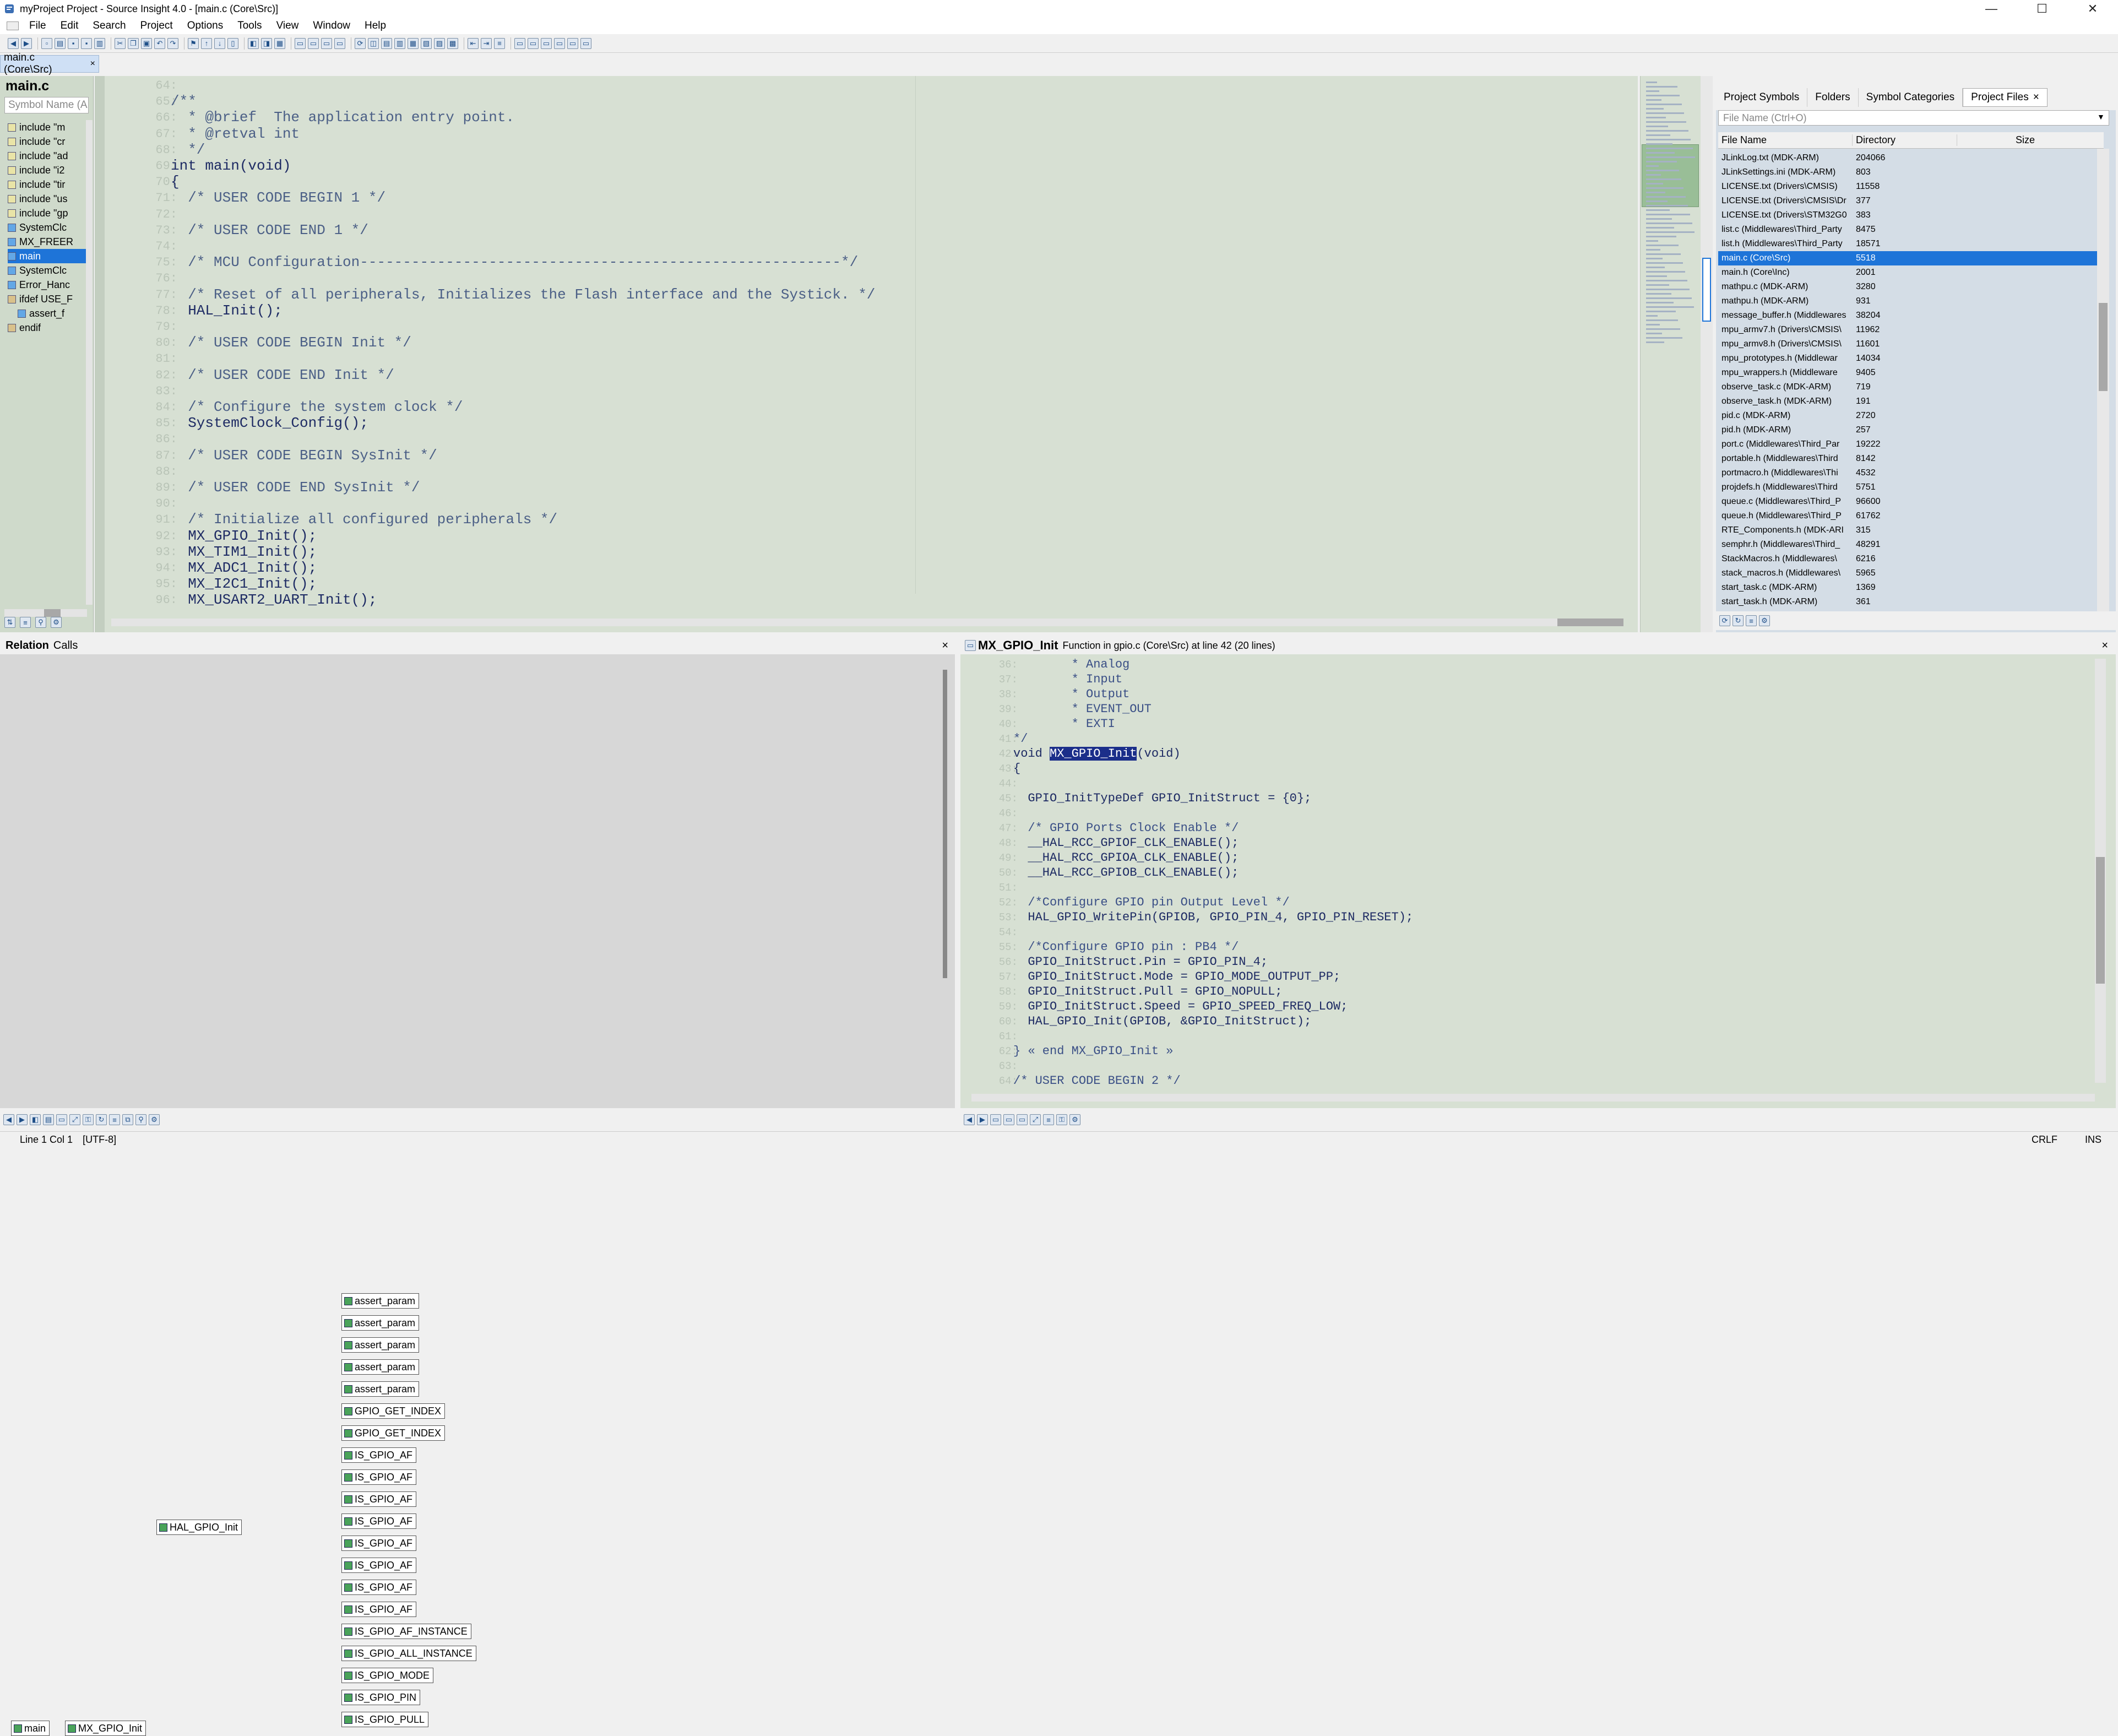 The width and height of the screenshot is (2118, 1736). What do you see at coordinates (199, 1527) in the screenshot?
I see `relation-node: HAL_GPIO_Init` at bounding box center [199, 1527].